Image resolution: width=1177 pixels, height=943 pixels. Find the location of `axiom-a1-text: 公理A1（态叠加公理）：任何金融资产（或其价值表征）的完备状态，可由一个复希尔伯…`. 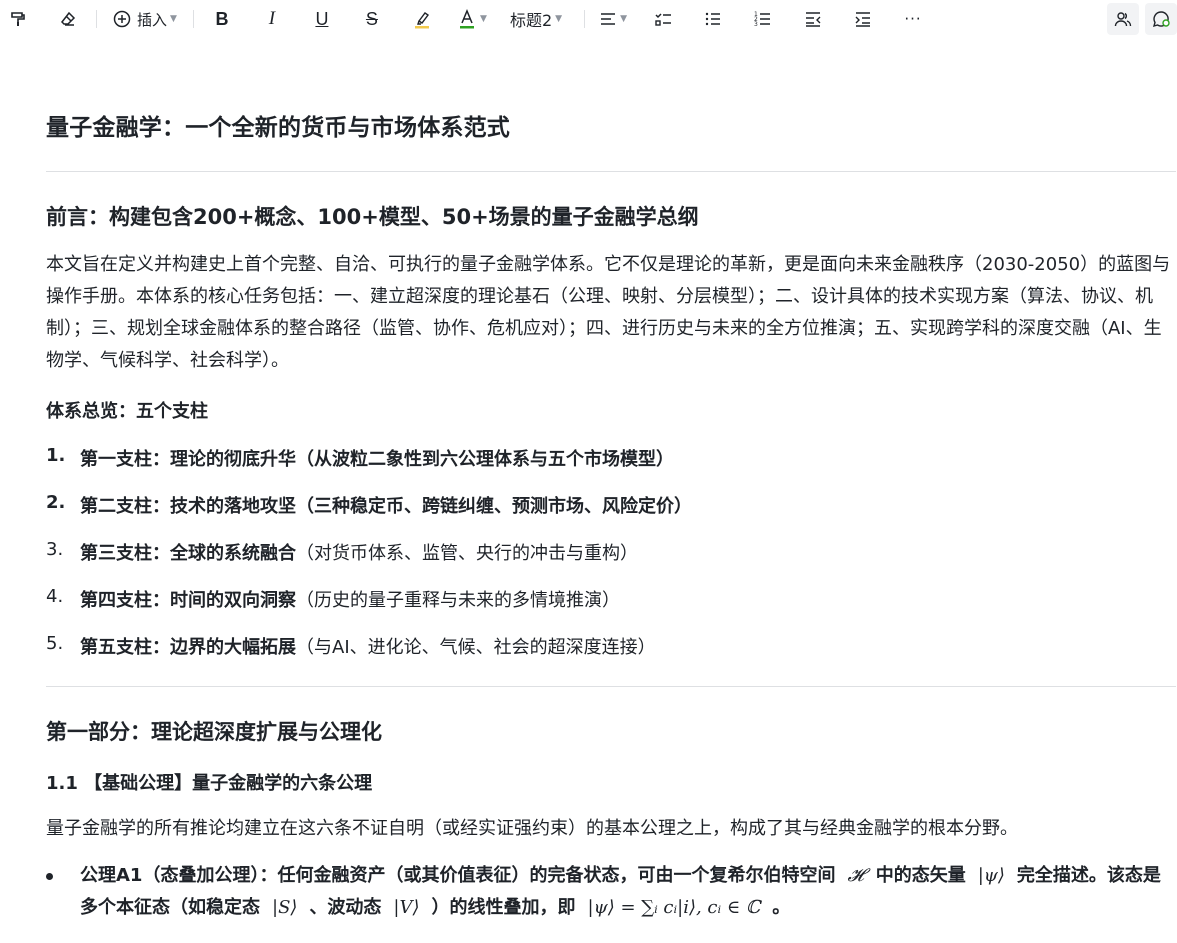

axiom-a1-text: 公理A1（态叠加公理）：任何金融资产（或其价值表征）的完备状态，可由一个复希尔伯… is located at coordinates (625, 892).